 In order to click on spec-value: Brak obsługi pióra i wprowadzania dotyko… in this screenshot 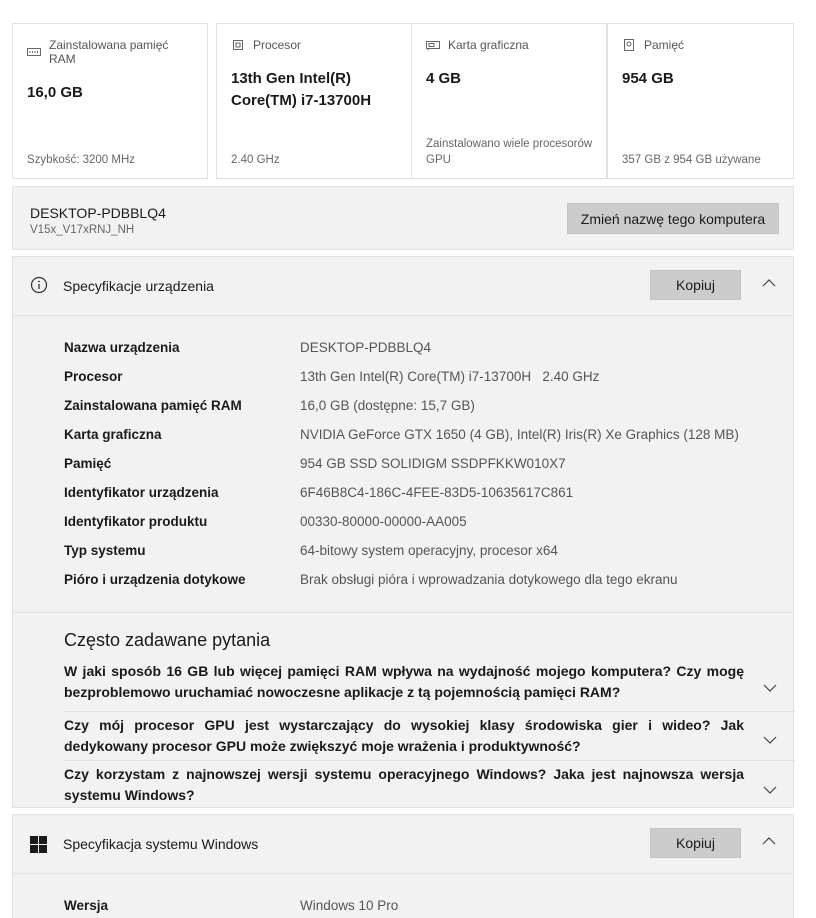, I will do `click(489, 579)`.